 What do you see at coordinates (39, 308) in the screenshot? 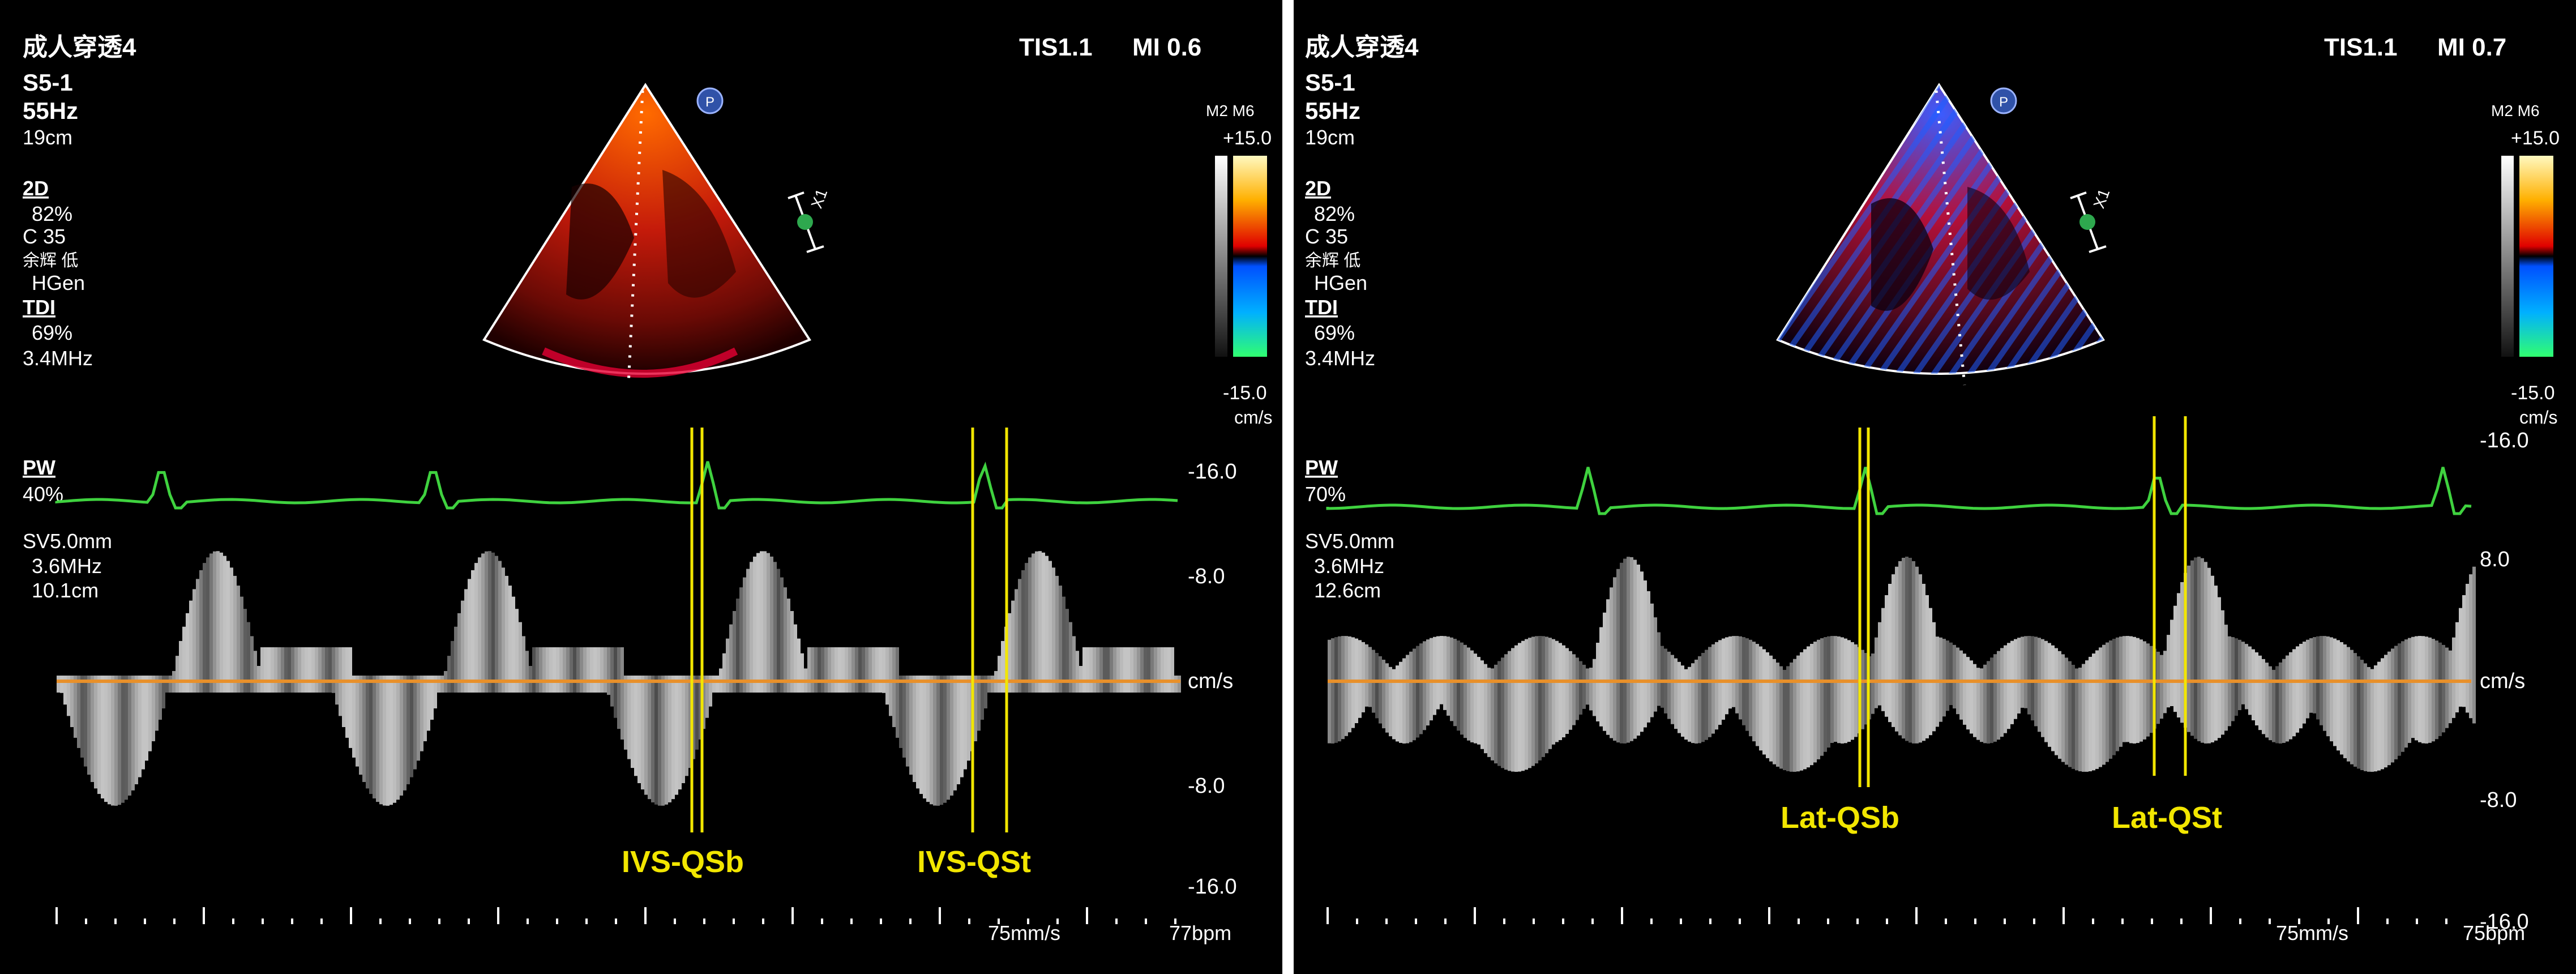
I see `mode-tdi-label: TDI` at bounding box center [39, 308].